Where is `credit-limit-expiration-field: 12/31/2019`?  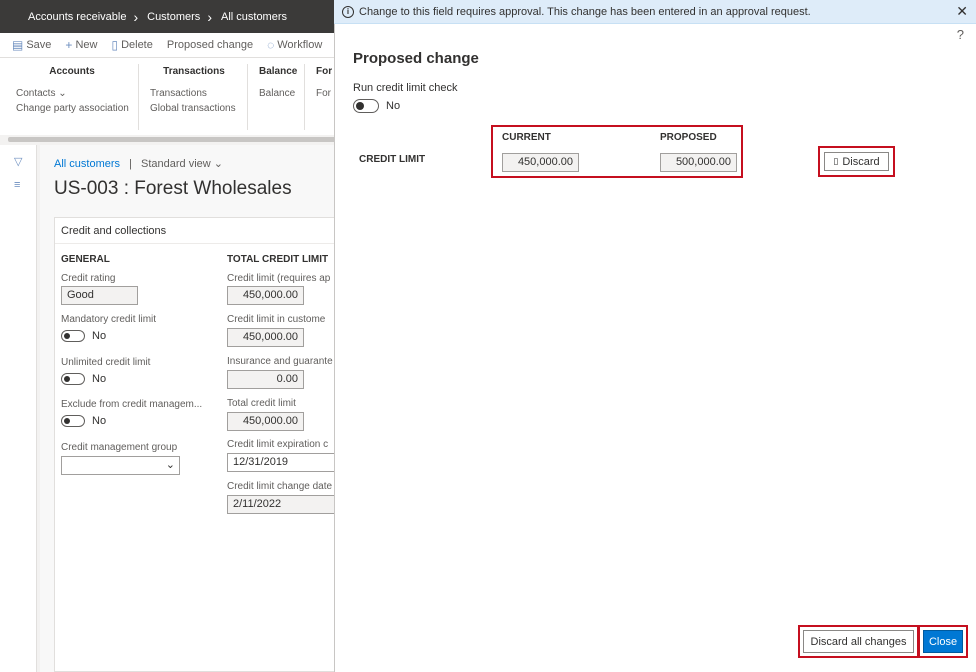
credit-limit-expiration-field: 12/31/2019 is located at coordinates (283, 462).